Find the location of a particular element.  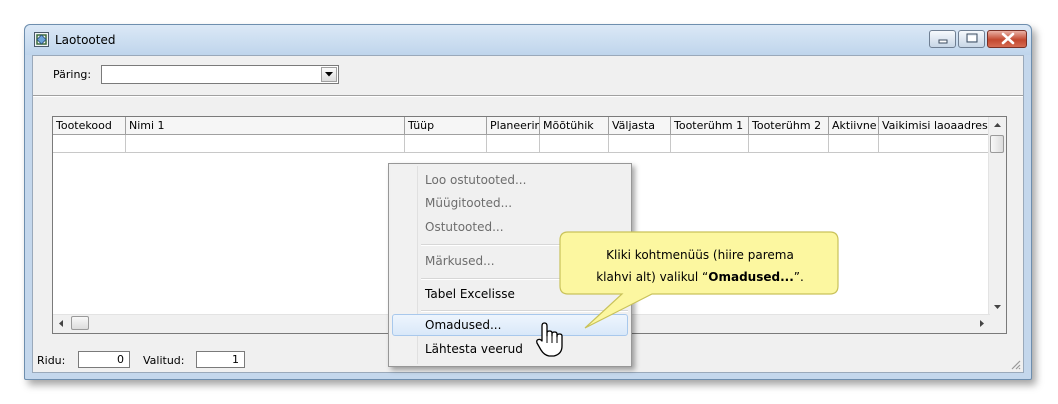

callout-line-1: Kliki kohtmenüüs (hiire parema is located at coordinates (700, 255).